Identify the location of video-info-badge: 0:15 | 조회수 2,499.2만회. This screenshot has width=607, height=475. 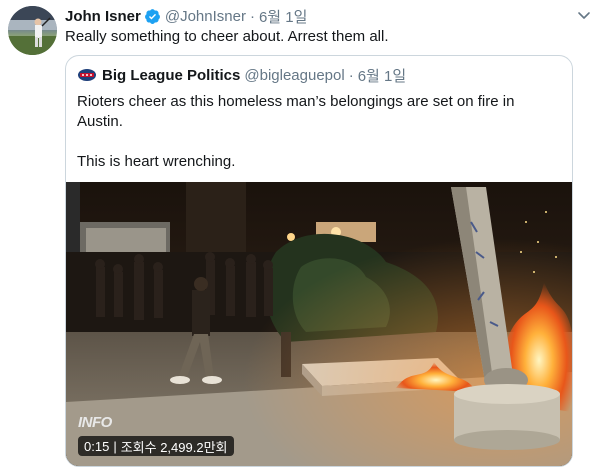
(156, 446).